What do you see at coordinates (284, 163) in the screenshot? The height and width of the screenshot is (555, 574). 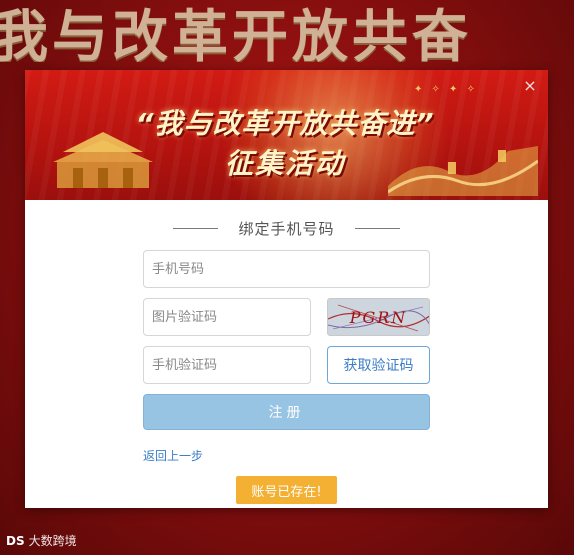 I see `banner-subheadline: 征集活动` at bounding box center [284, 163].